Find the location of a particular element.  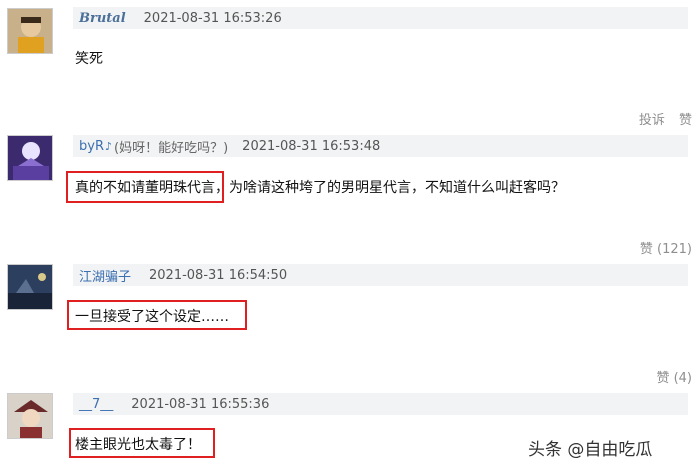

watermark: 头条 @自由吃瓜 is located at coordinates (590, 450).